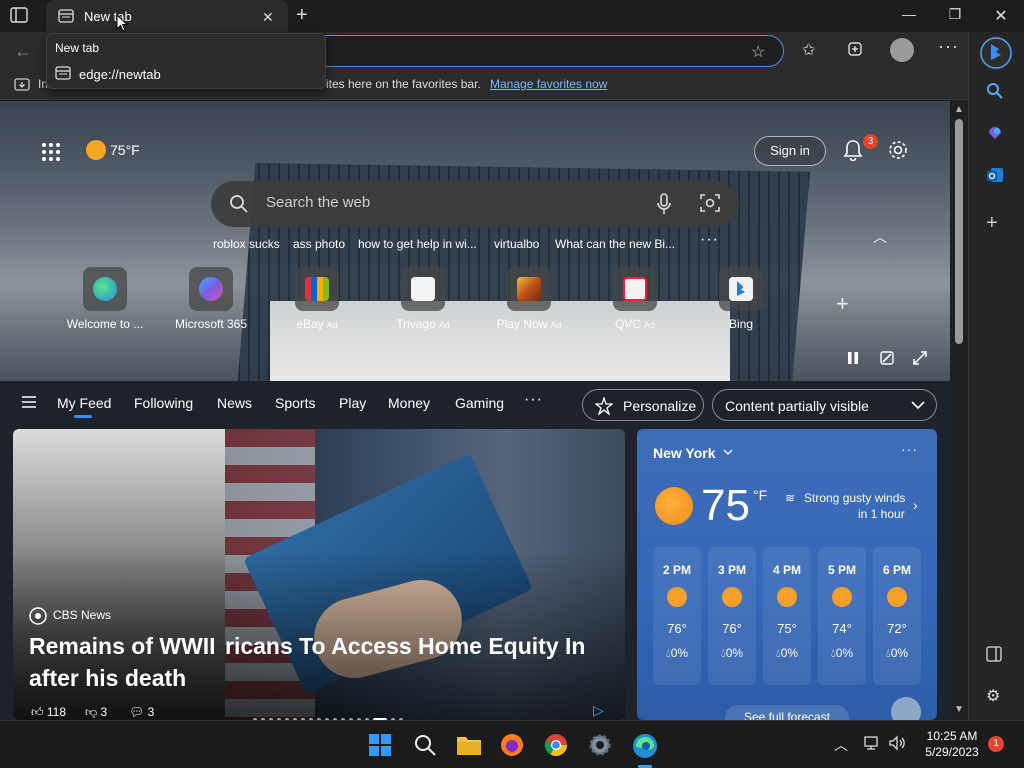 The image size is (1024, 768). What do you see at coordinates (787, 712) in the screenshot?
I see `see-full-forecast-button: See full forecast` at bounding box center [787, 712].